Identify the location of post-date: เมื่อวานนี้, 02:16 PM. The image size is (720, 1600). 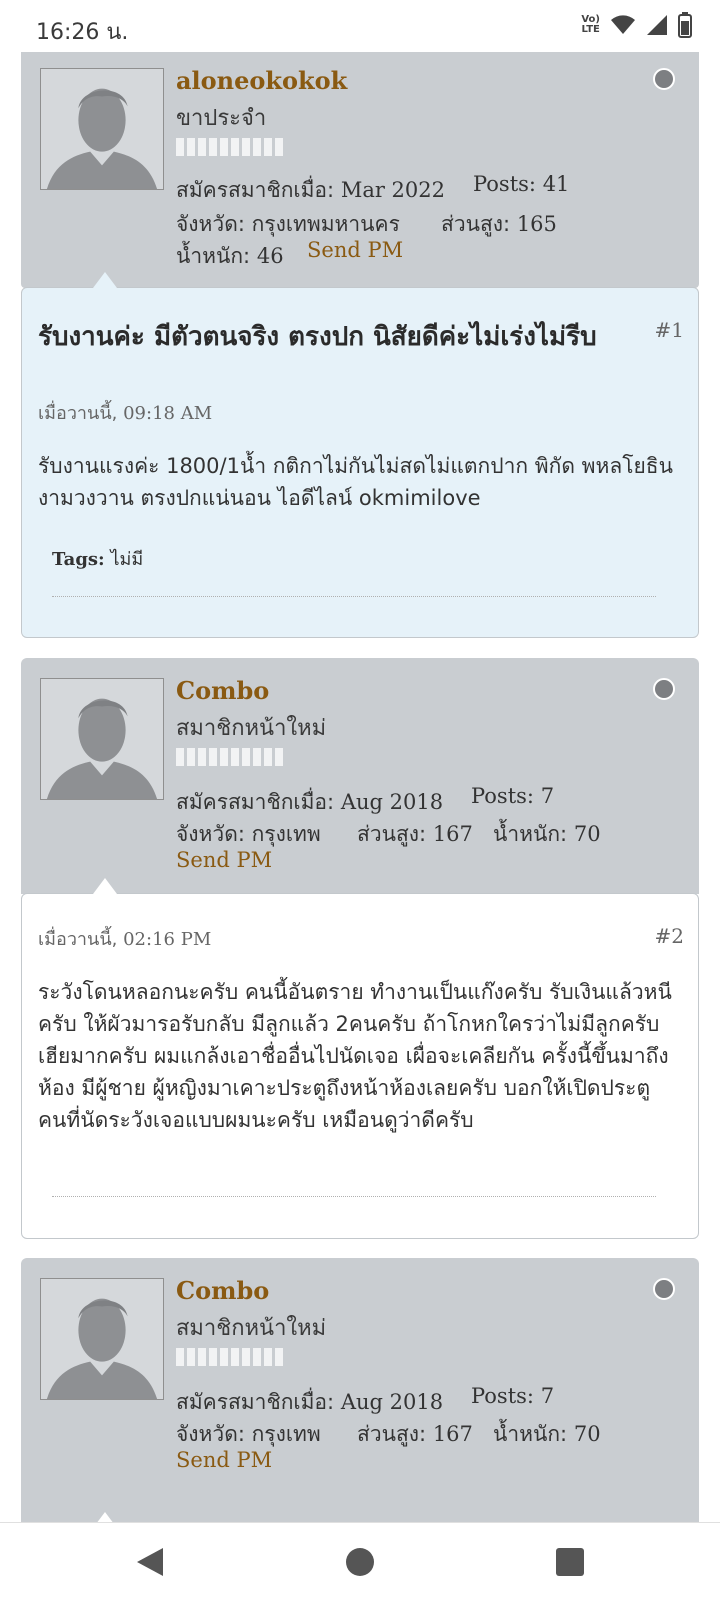
(125, 939).